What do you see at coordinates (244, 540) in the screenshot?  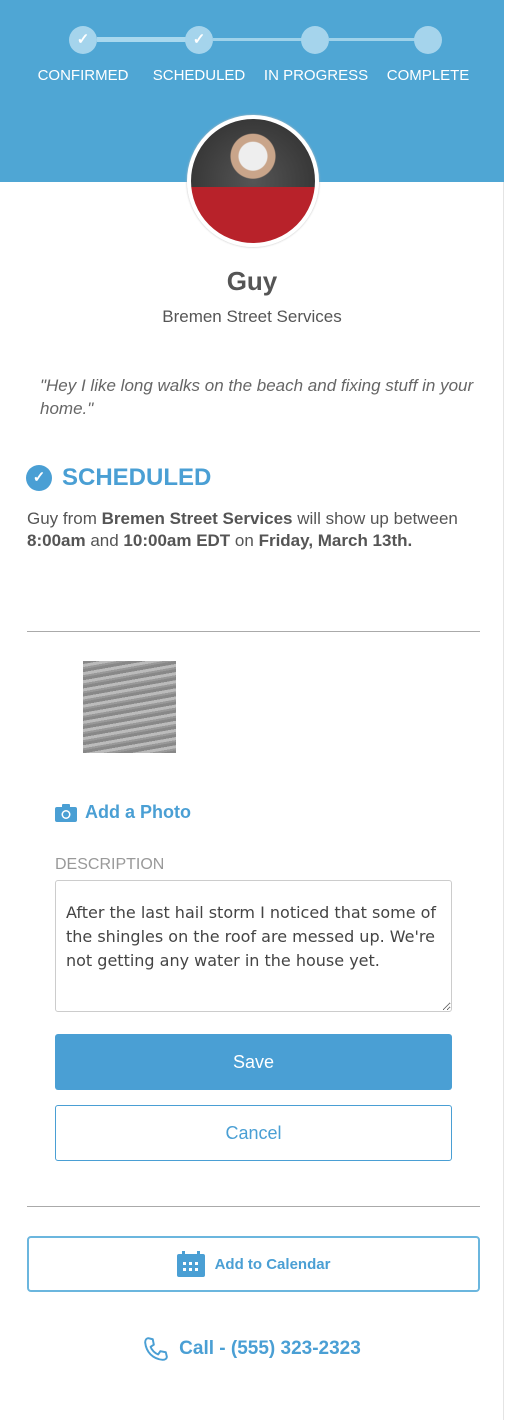 I see `text: on` at bounding box center [244, 540].